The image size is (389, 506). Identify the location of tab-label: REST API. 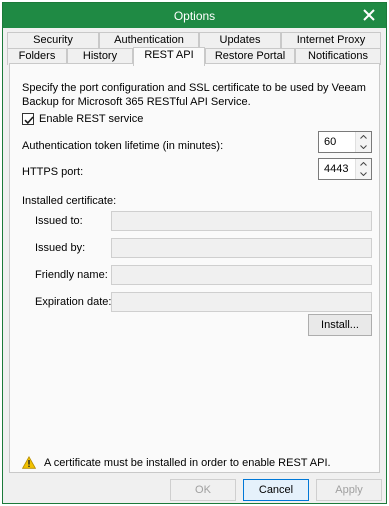
(169, 55).